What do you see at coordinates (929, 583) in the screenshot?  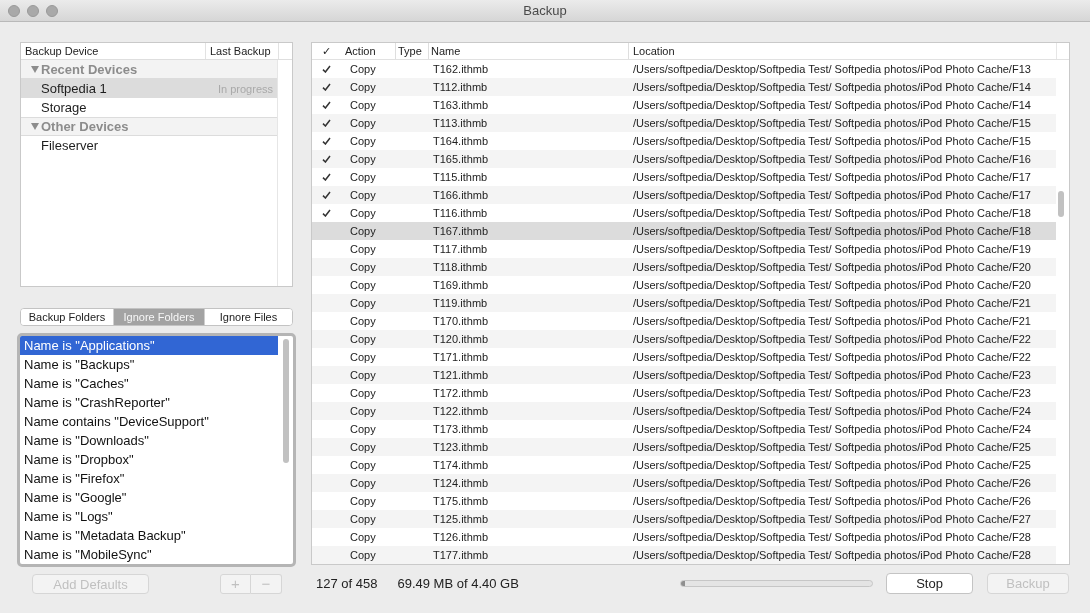 I see `stop-button: Stop` at bounding box center [929, 583].